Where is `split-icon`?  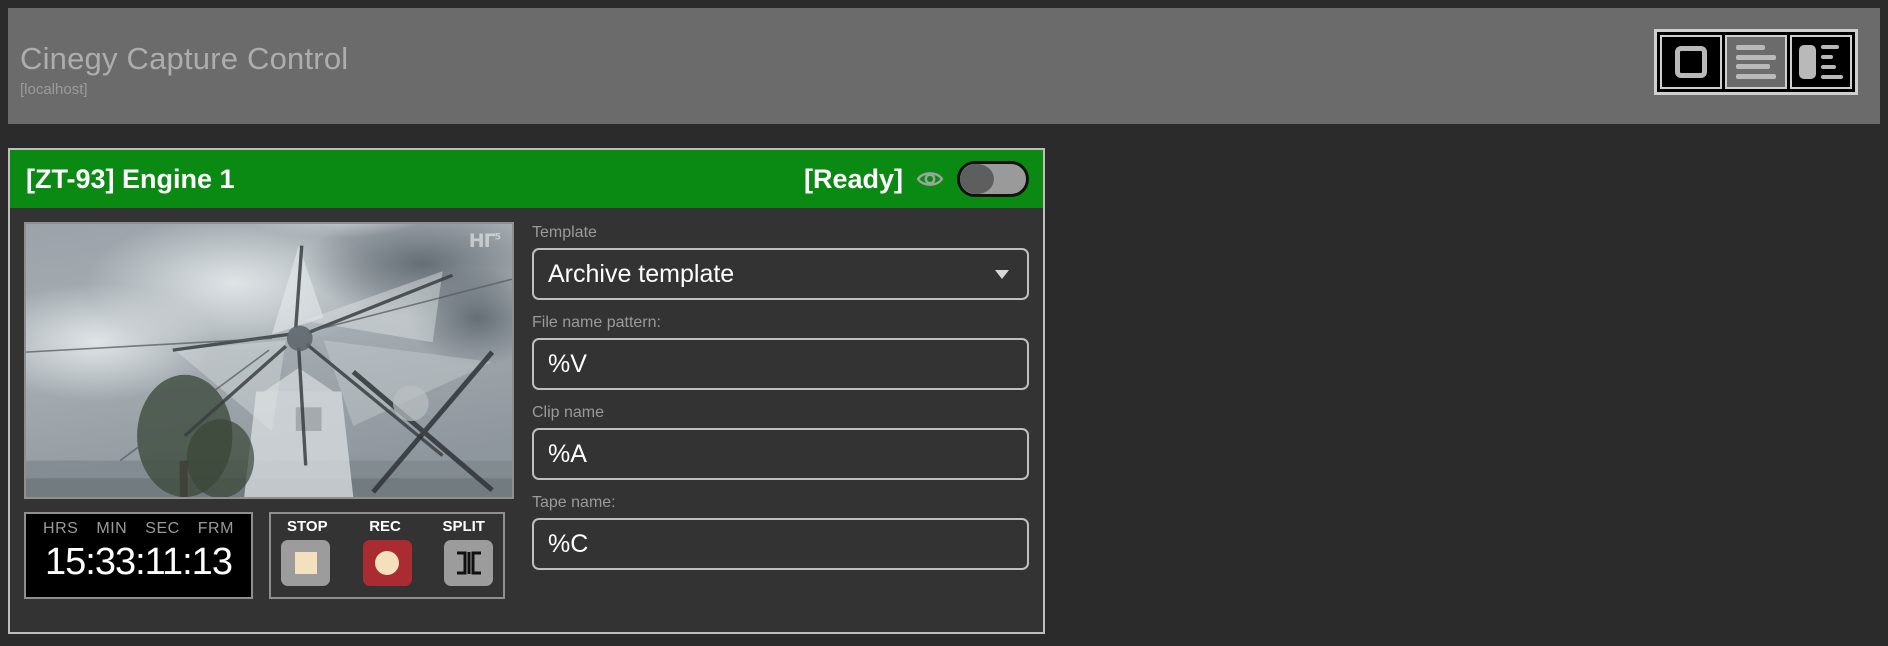
split-icon is located at coordinates (469, 563).